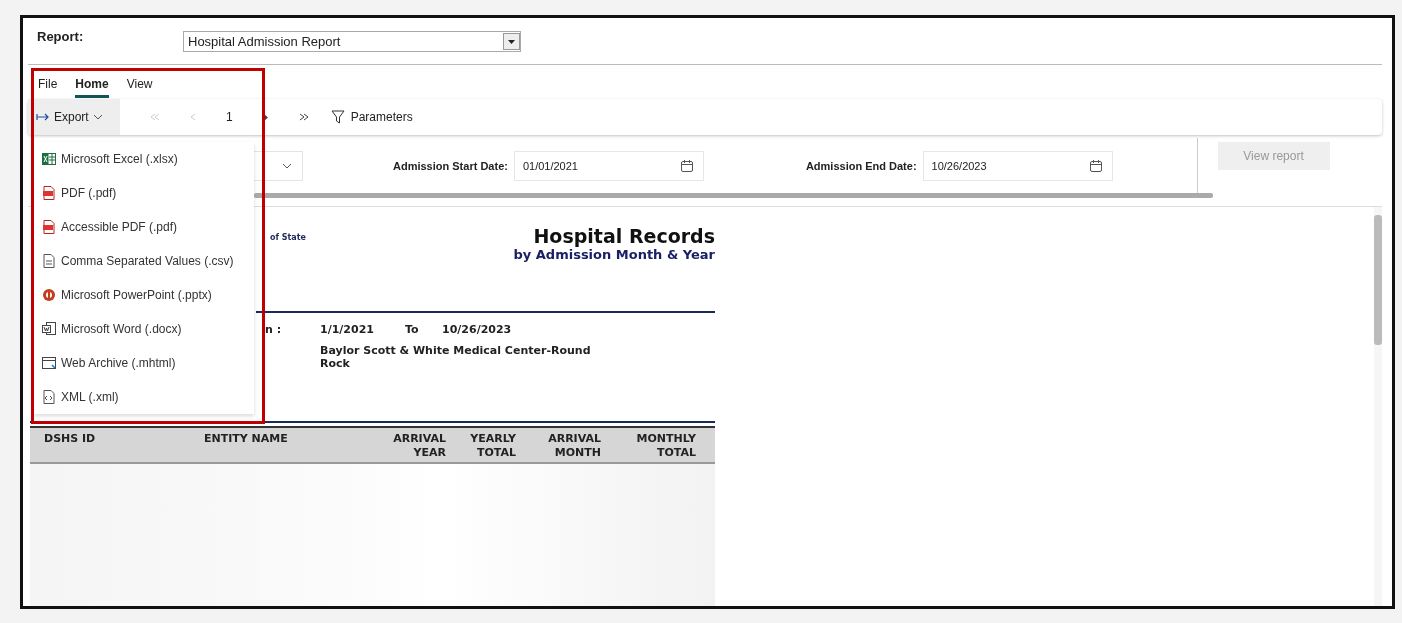 The height and width of the screenshot is (623, 1402). I want to click on report-dropdown: Hospital Admission Report, so click(352, 41).